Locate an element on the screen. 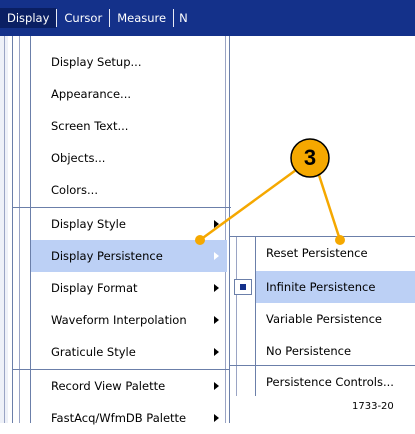 The image size is (415, 434). menu-item-waveform-interpolation: Waveform Interpolation is located at coordinates (129, 320).